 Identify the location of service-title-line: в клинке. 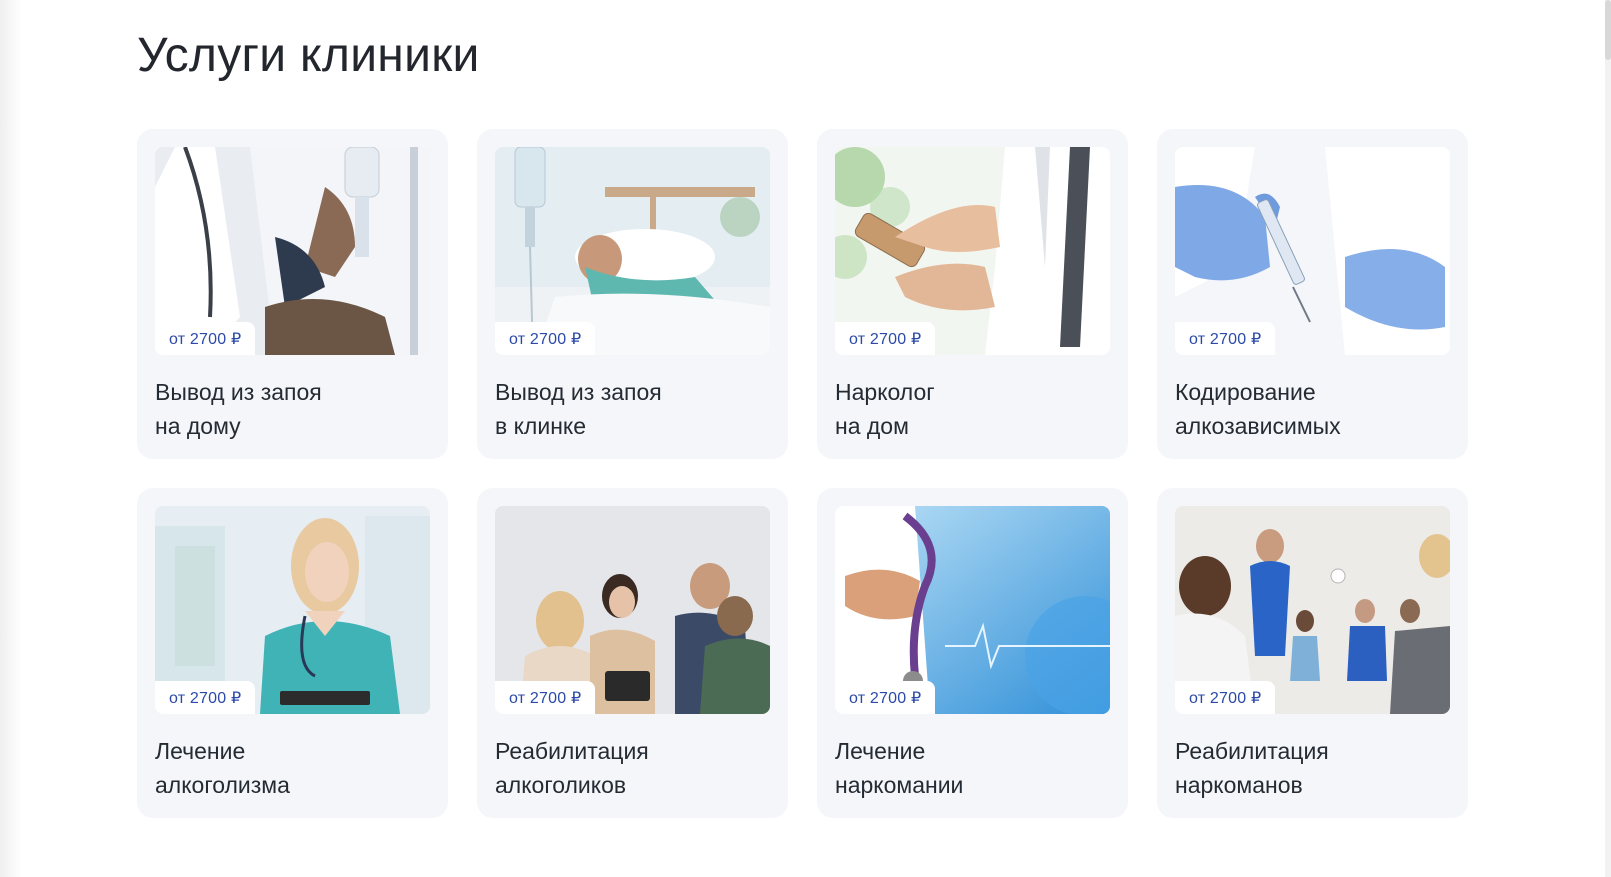
(541, 426).